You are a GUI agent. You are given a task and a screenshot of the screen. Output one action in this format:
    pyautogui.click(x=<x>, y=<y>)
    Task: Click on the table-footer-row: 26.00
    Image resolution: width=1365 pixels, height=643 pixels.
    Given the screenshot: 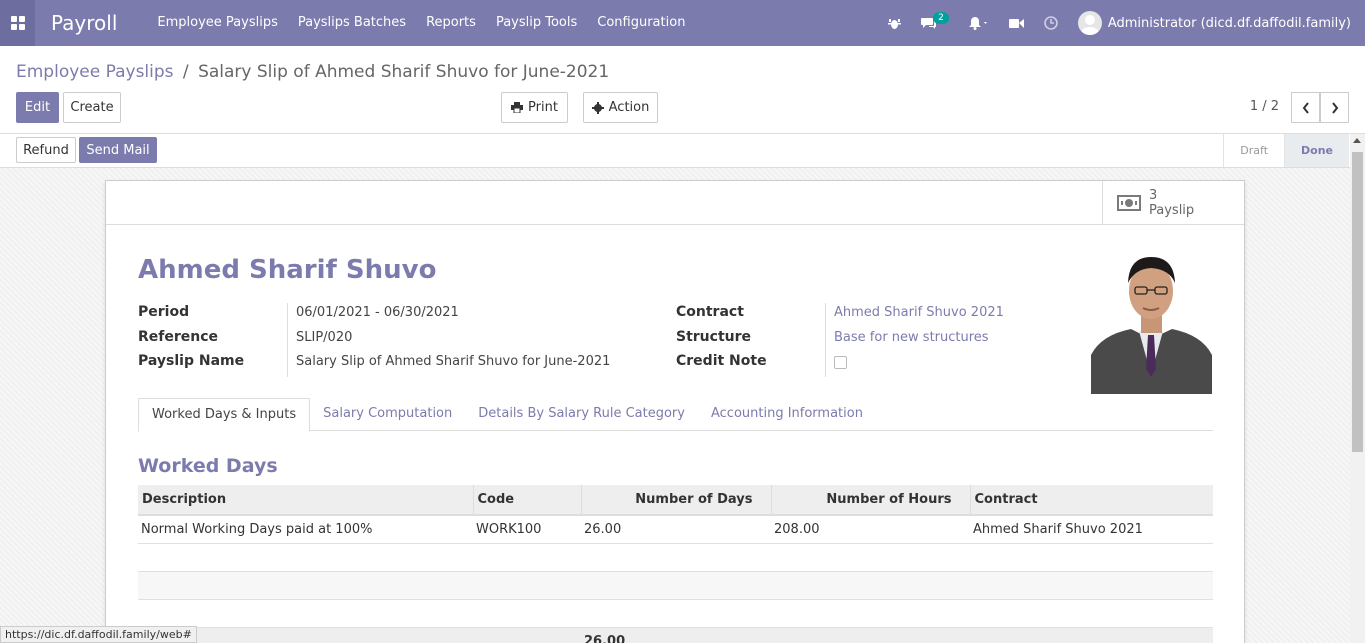 What is the action you would take?
    pyautogui.click(x=675, y=635)
    